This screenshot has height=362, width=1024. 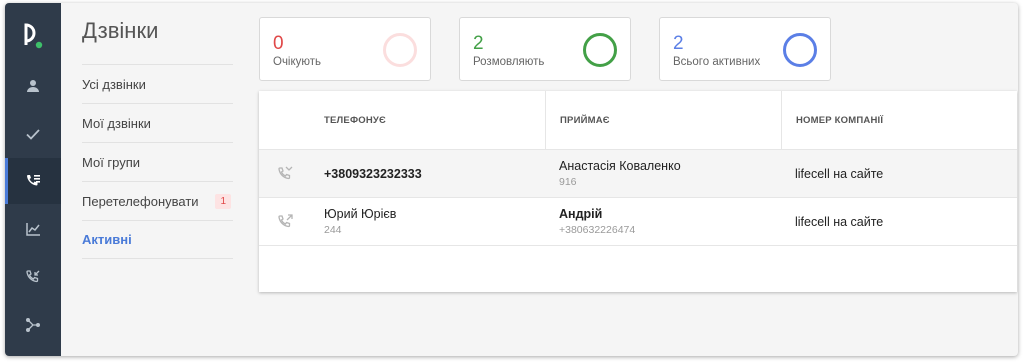 What do you see at coordinates (373, 173) in the screenshot?
I see `caller-number: +3809323232333` at bounding box center [373, 173].